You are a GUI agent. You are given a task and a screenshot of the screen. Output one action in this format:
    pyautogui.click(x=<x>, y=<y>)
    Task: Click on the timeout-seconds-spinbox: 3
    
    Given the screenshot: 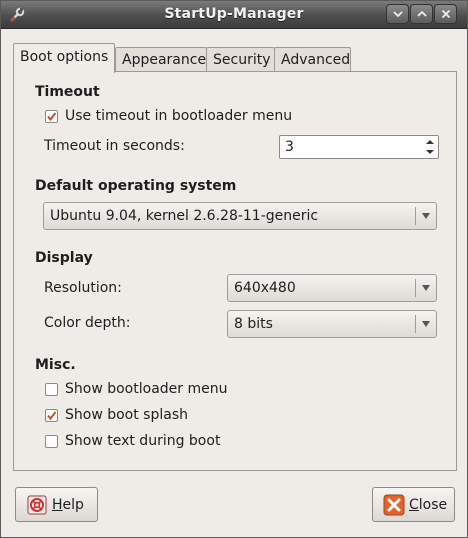 What is the action you would take?
    pyautogui.click(x=359, y=147)
    